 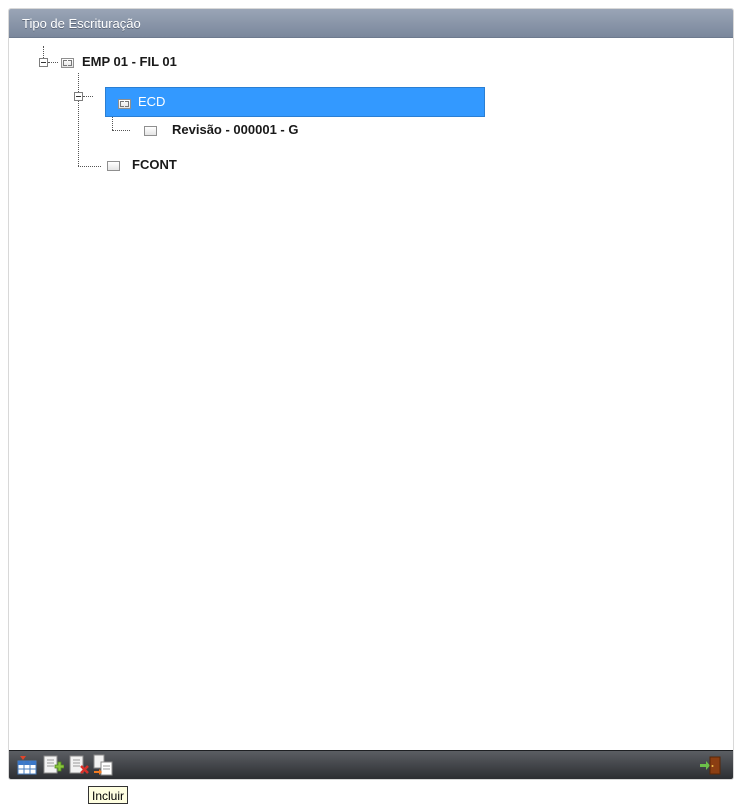 I want to click on copy-document-icon, so click(x=103, y=765).